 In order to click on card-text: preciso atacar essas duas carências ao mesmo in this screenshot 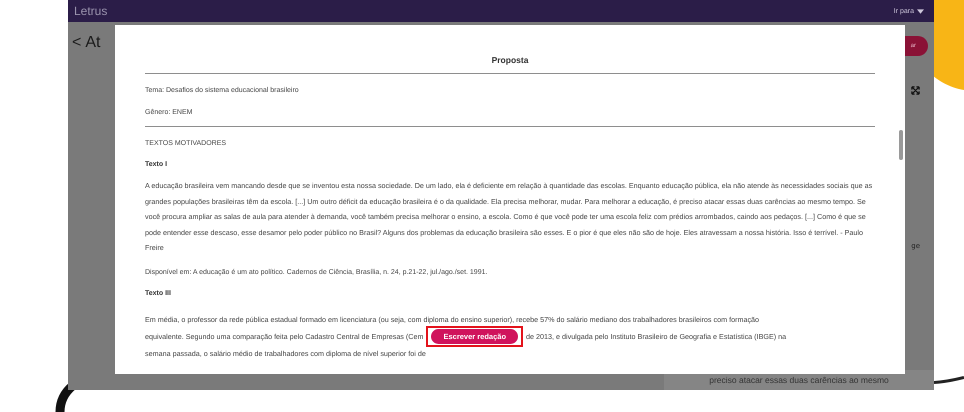, I will do `click(799, 380)`.